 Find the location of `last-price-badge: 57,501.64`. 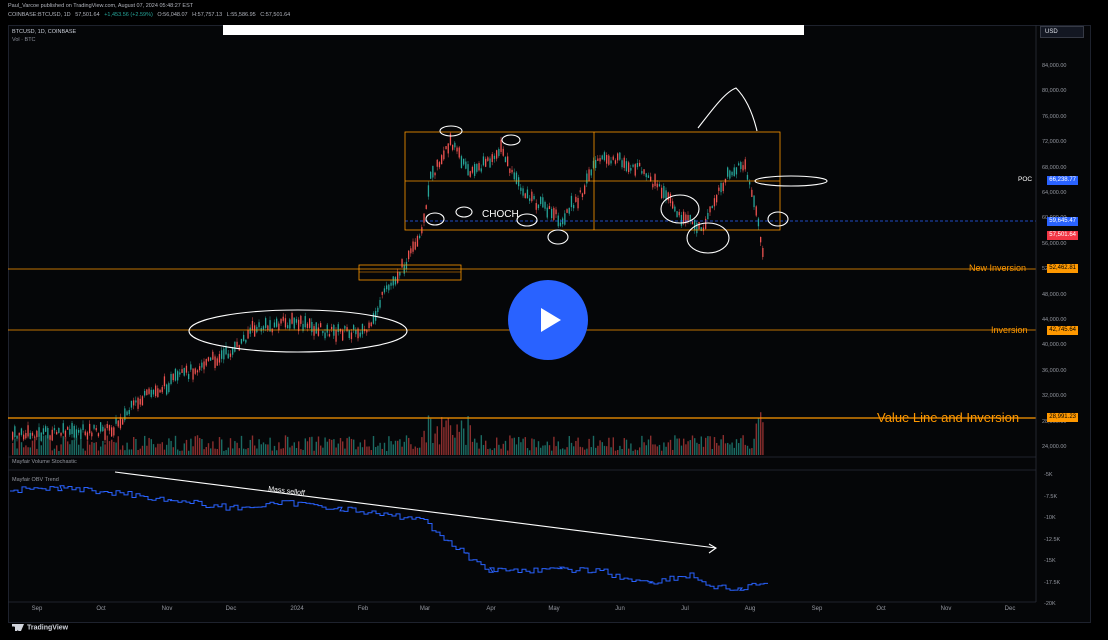

last-price-badge: 57,501.64 is located at coordinates (1062, 235).